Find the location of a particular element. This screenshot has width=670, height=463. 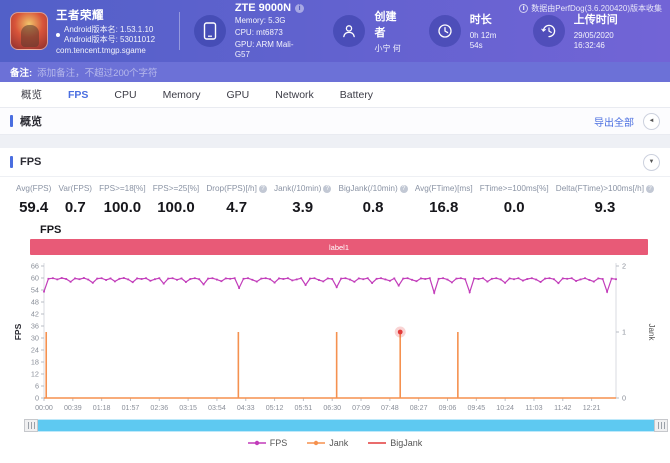

upload-time-icon is located at coordinates (548, 31).